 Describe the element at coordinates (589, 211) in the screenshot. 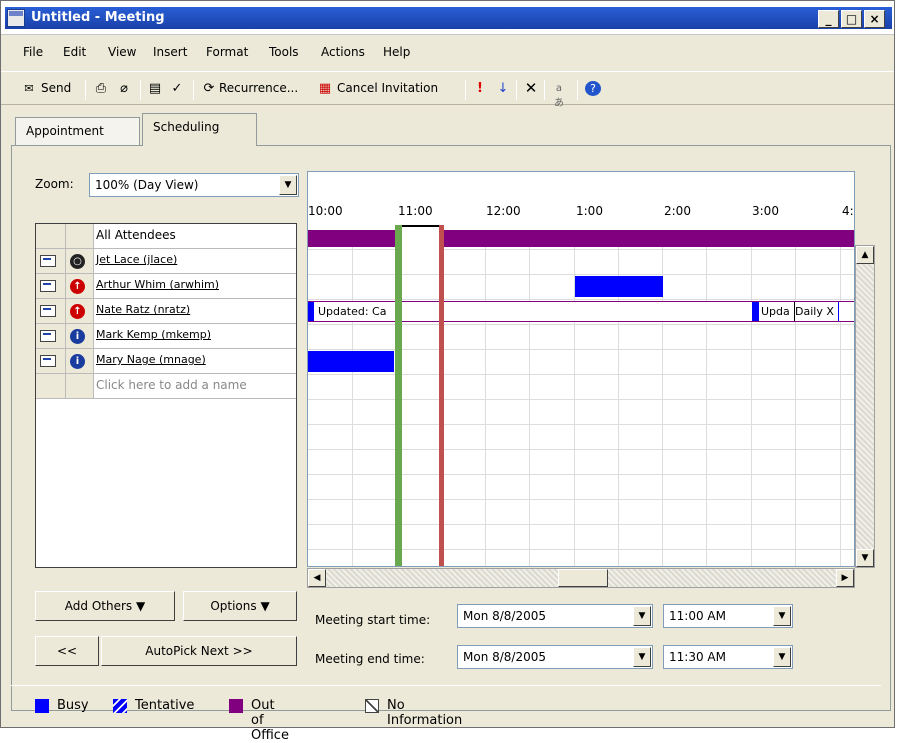

I see `time-label: 1:00` at that location.